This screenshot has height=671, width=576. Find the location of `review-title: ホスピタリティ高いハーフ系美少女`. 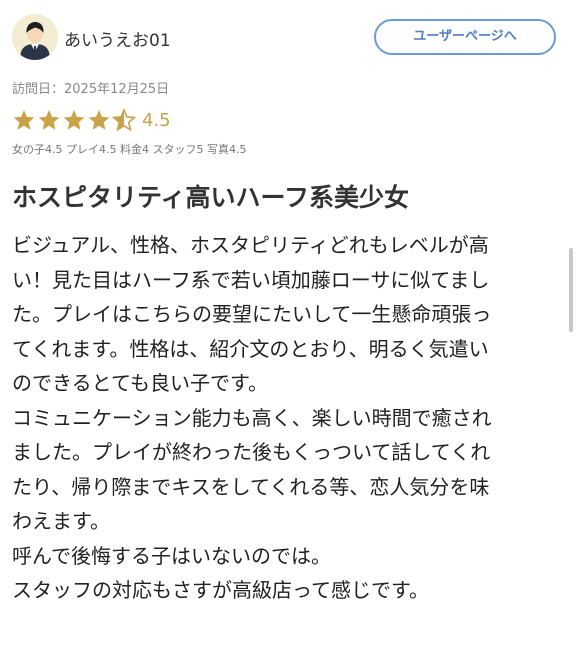

review-title: ホスピタリティ高いハーフ系美少女 is located at coordinates (211, 197).